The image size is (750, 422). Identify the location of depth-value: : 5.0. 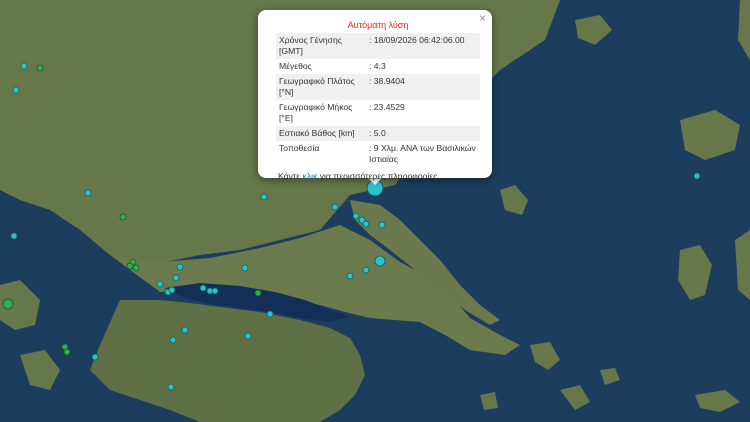
(423, 133).